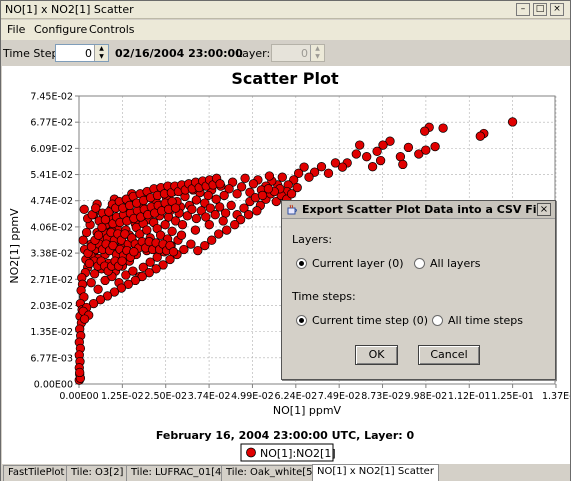  I want to click on dialog-close-button: ×, so click(544, 209).